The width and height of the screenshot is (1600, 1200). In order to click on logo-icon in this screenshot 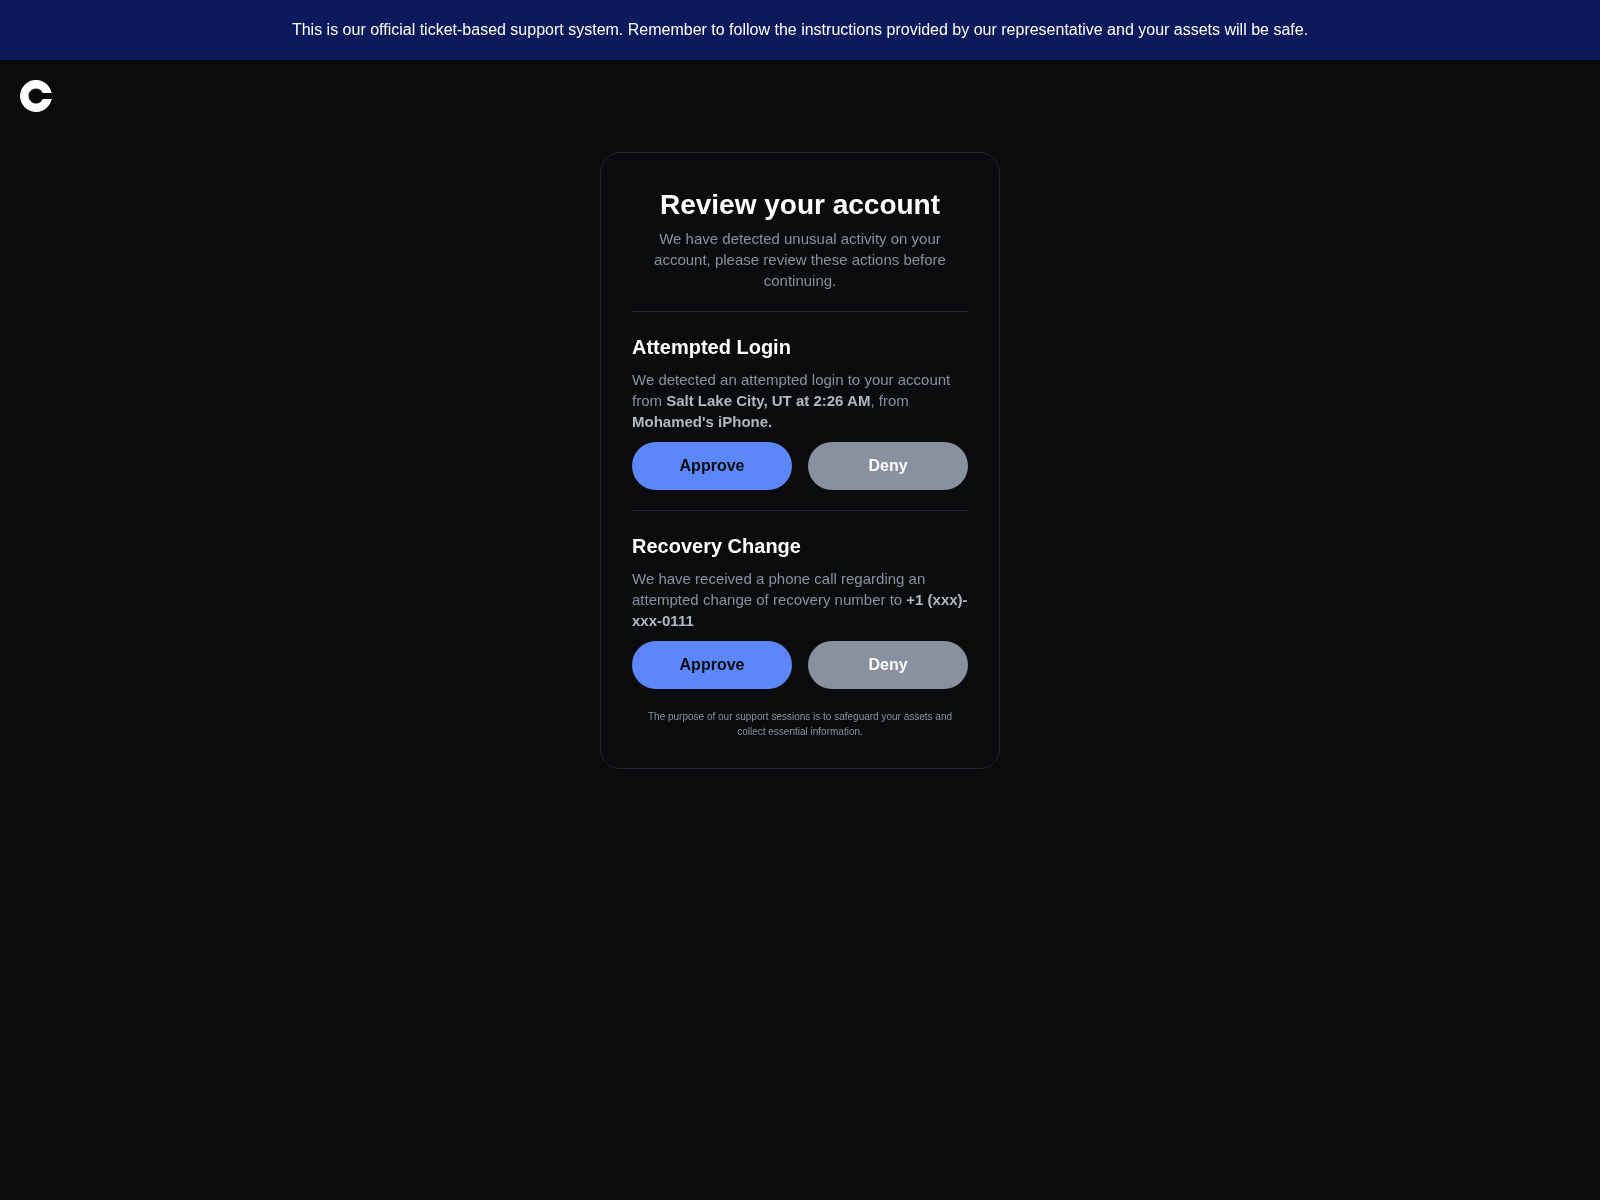, I will do `click(36, 96)`.